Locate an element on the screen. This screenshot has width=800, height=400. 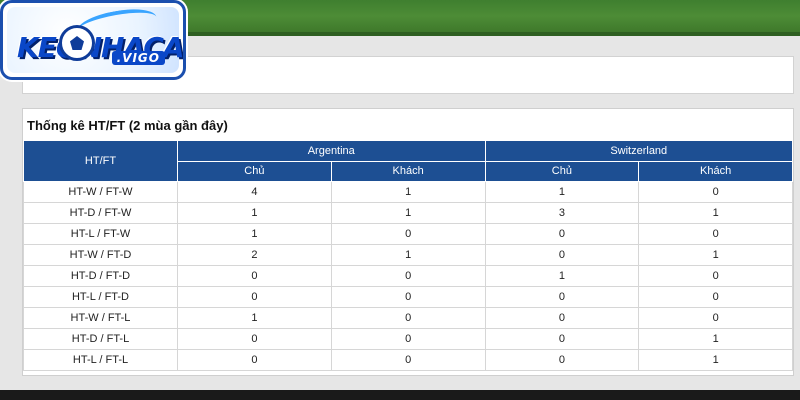
logo-subtext: .VIGO is located at coordinates (138, 58).